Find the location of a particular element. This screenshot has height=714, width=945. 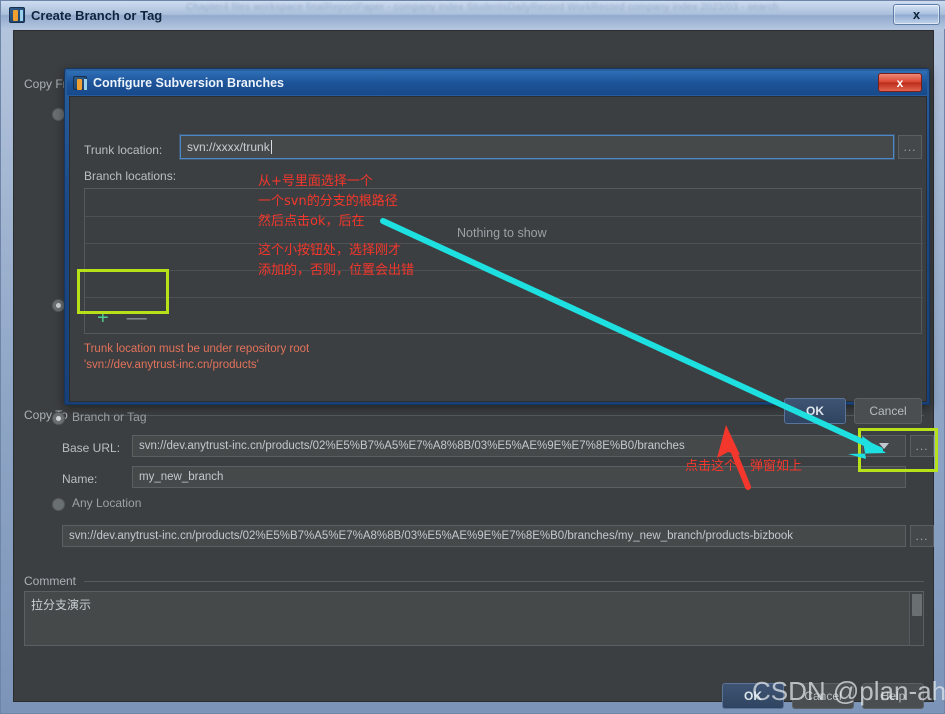

main-window-title: Create Branch or Tag is located at coordinates (97, 15).